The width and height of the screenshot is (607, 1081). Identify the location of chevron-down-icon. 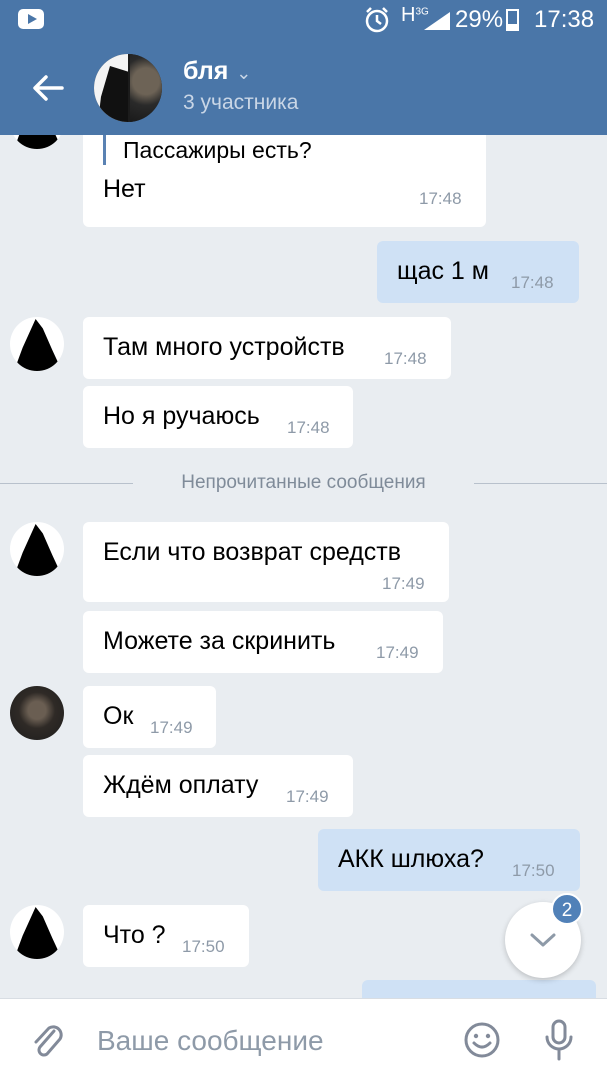
(543, 940).